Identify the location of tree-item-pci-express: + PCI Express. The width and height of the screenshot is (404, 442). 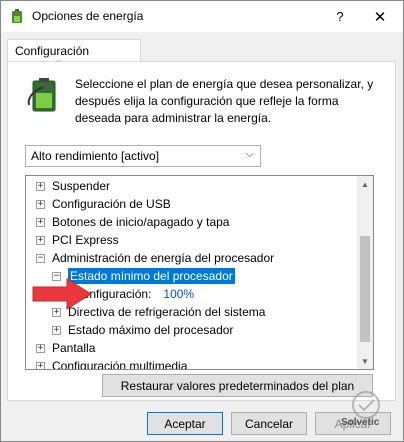
(77, 240).